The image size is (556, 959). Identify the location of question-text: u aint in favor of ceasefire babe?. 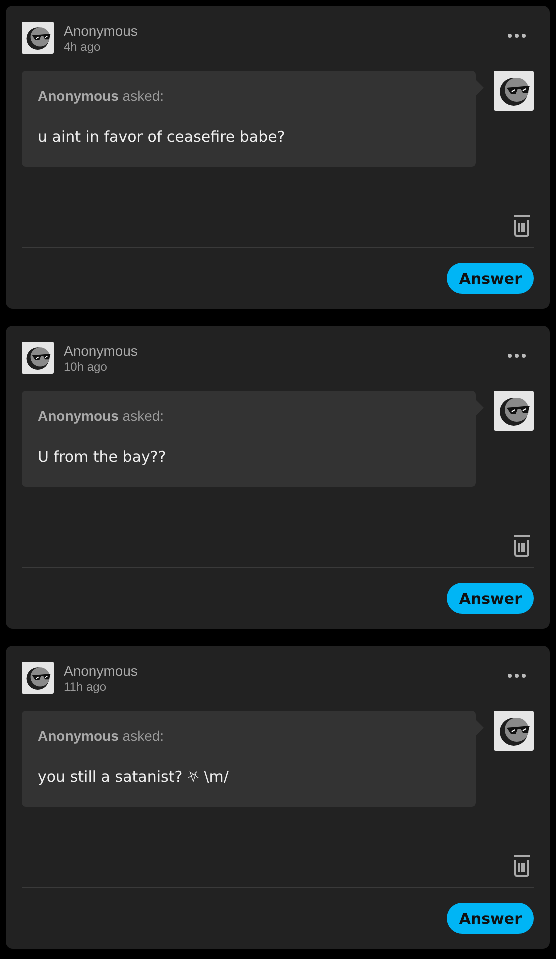
(162, 137).